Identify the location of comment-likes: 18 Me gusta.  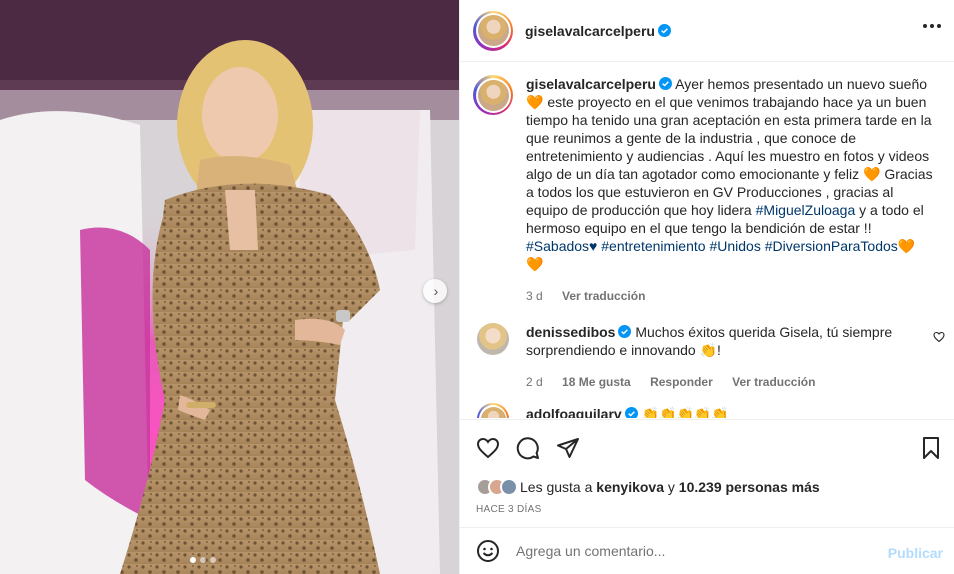
(596, 382).